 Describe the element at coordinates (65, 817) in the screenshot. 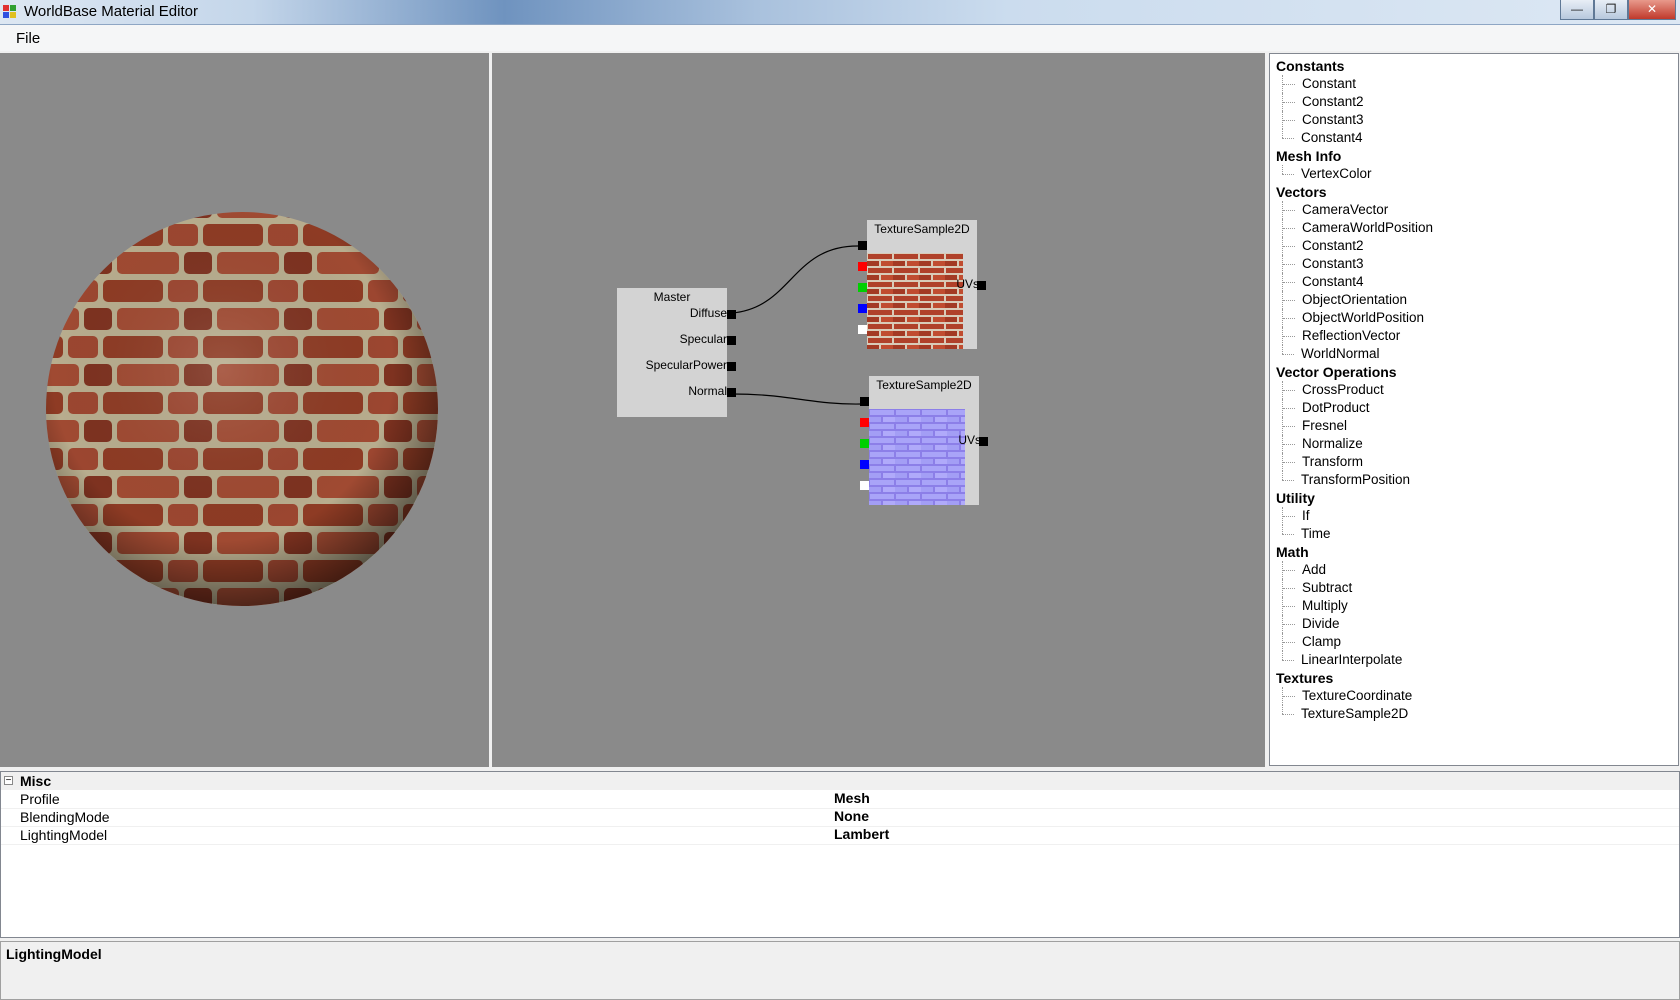

I see `property-name: BlendingMode` at that location.